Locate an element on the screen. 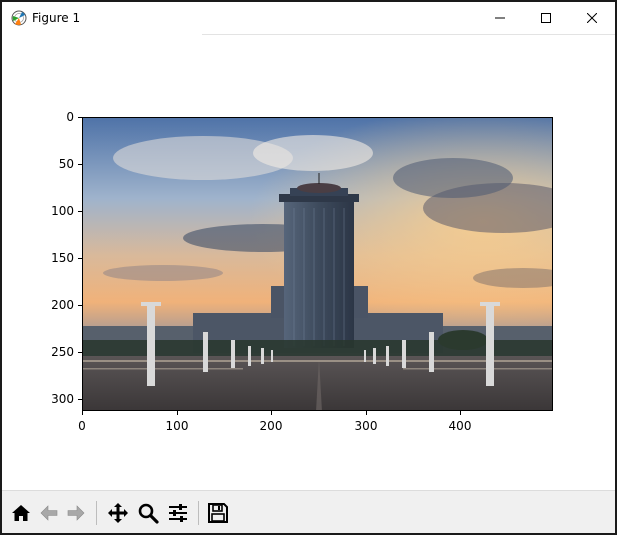  minimize-icon is located at coordinates (500, 18).